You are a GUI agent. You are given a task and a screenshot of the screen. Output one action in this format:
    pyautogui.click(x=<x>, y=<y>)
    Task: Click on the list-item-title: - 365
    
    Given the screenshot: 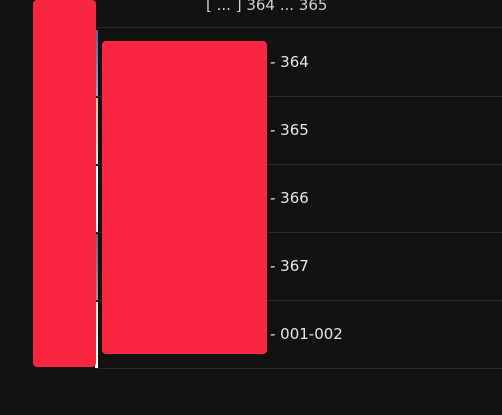 What is the action you would take?
    pyautogui.click(x=289, y=130)
    